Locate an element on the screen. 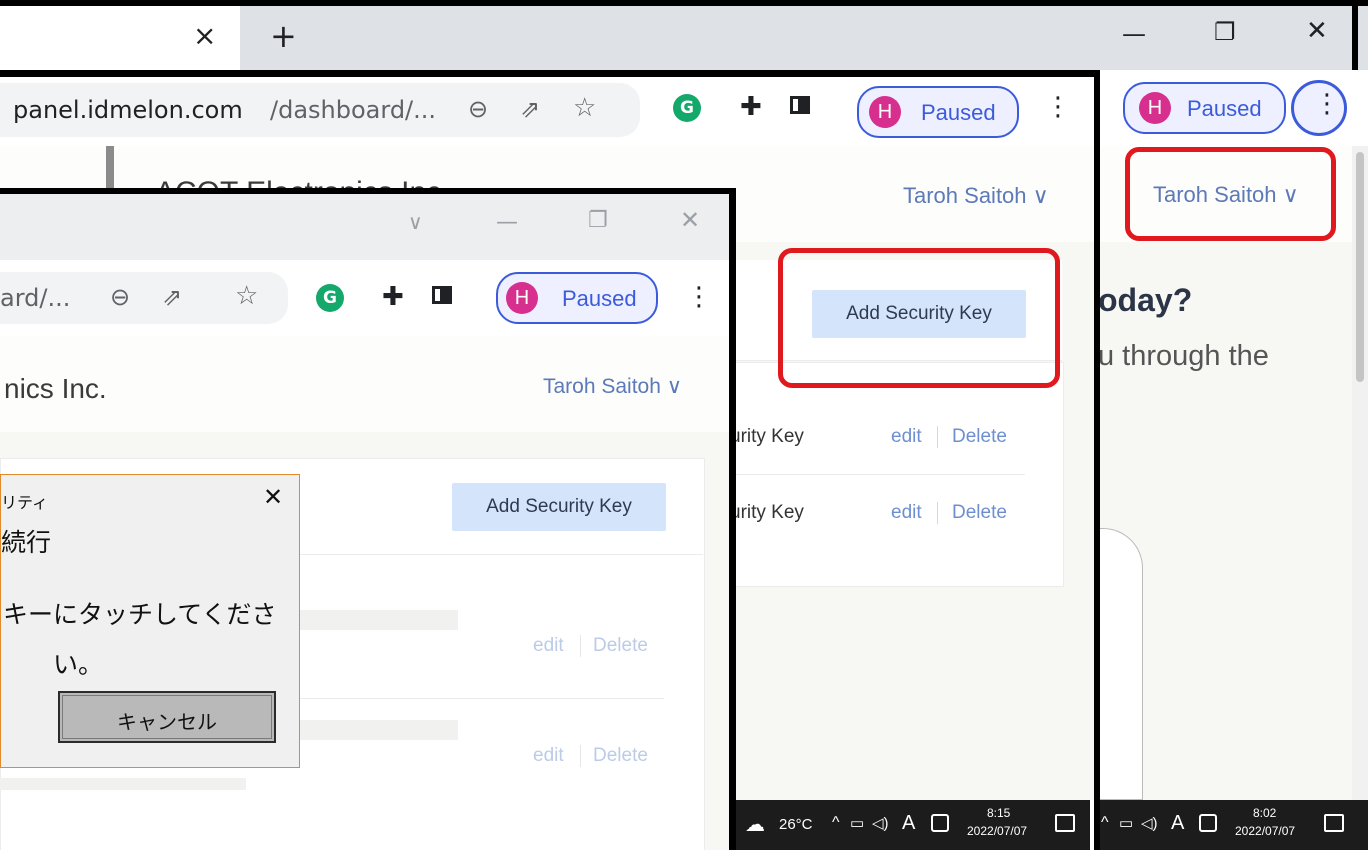  front-tab-search-icon: ∨ is located at coordinates (415, 222).